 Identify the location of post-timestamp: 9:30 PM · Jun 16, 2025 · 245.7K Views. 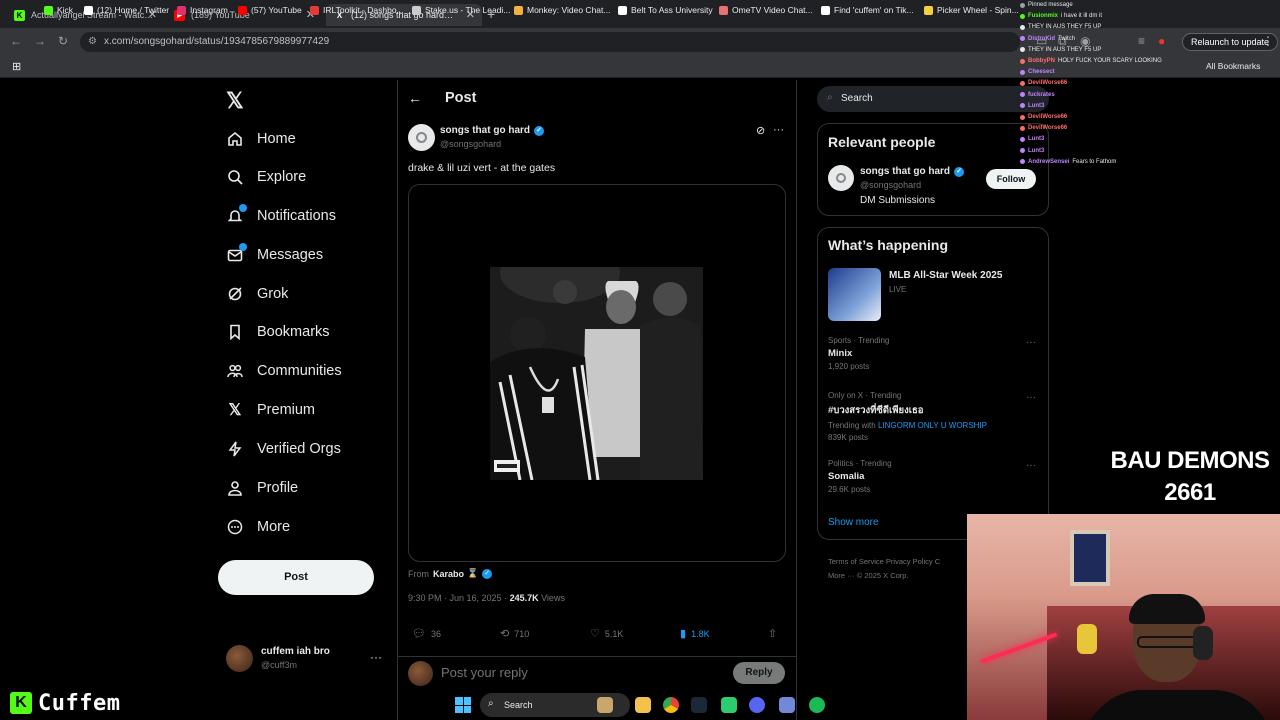
(486, 598).